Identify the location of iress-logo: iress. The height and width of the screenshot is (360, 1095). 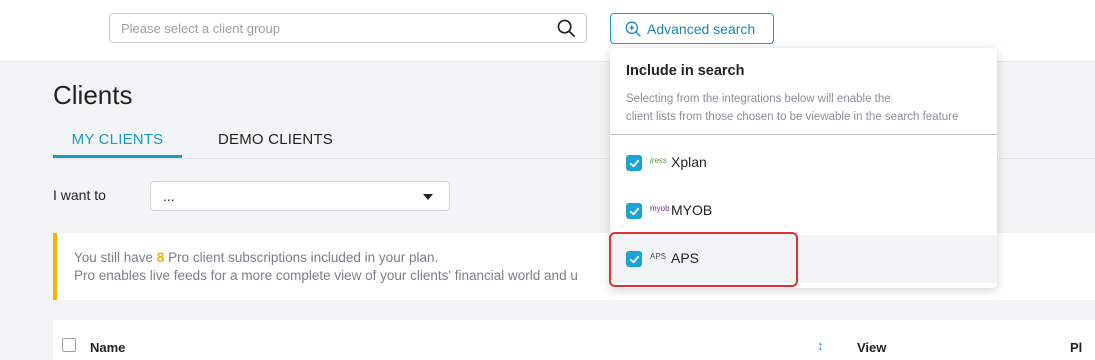
(658, 160).